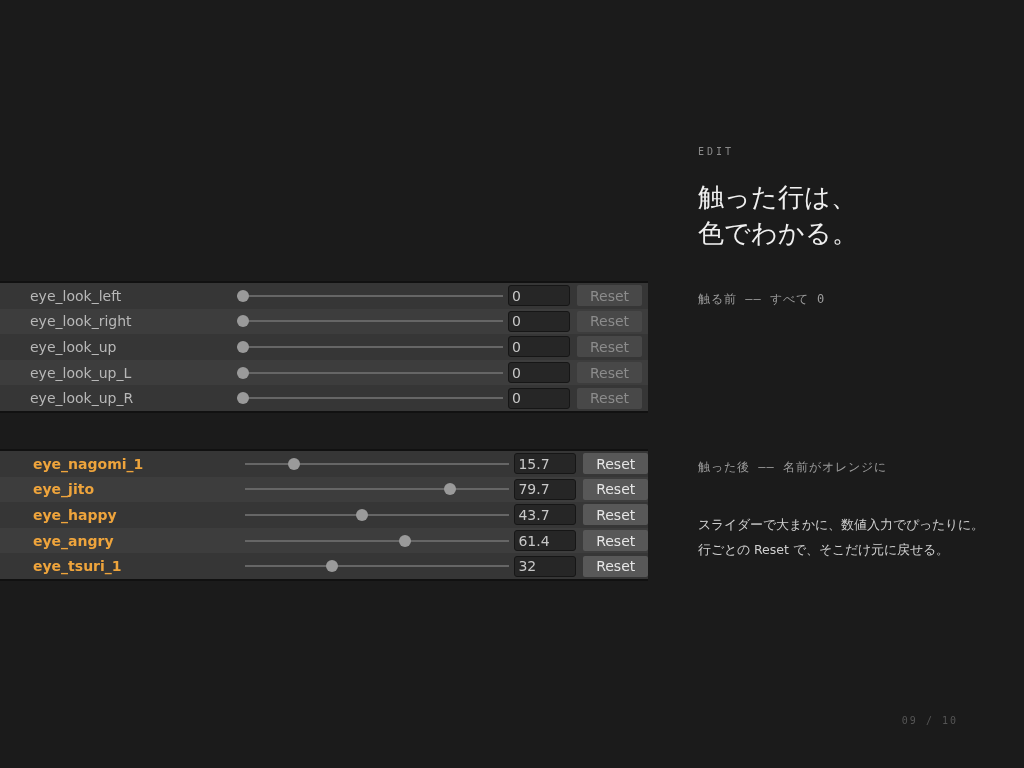  Describe the element at coordinates (82, 398) in the screenshot. I see `blendshape-name: eye_look_up_R` at that location.